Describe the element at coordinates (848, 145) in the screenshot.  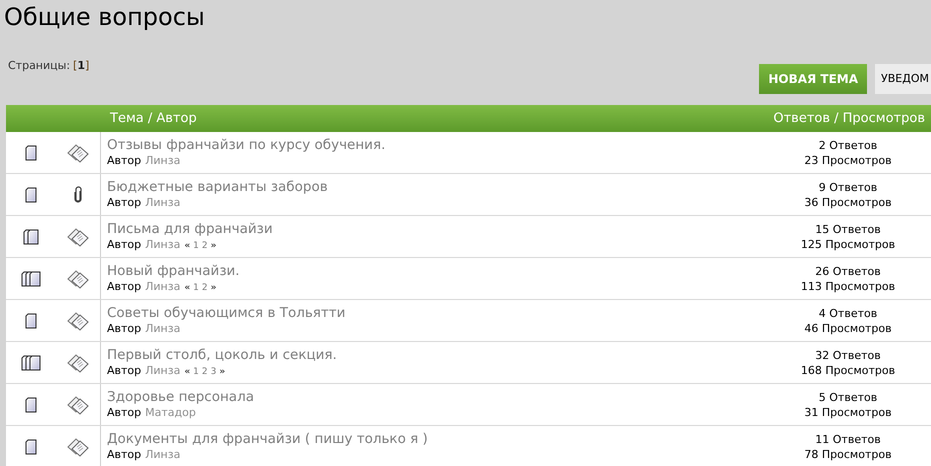
I see `reply-count: 2 Ответов` at that location.